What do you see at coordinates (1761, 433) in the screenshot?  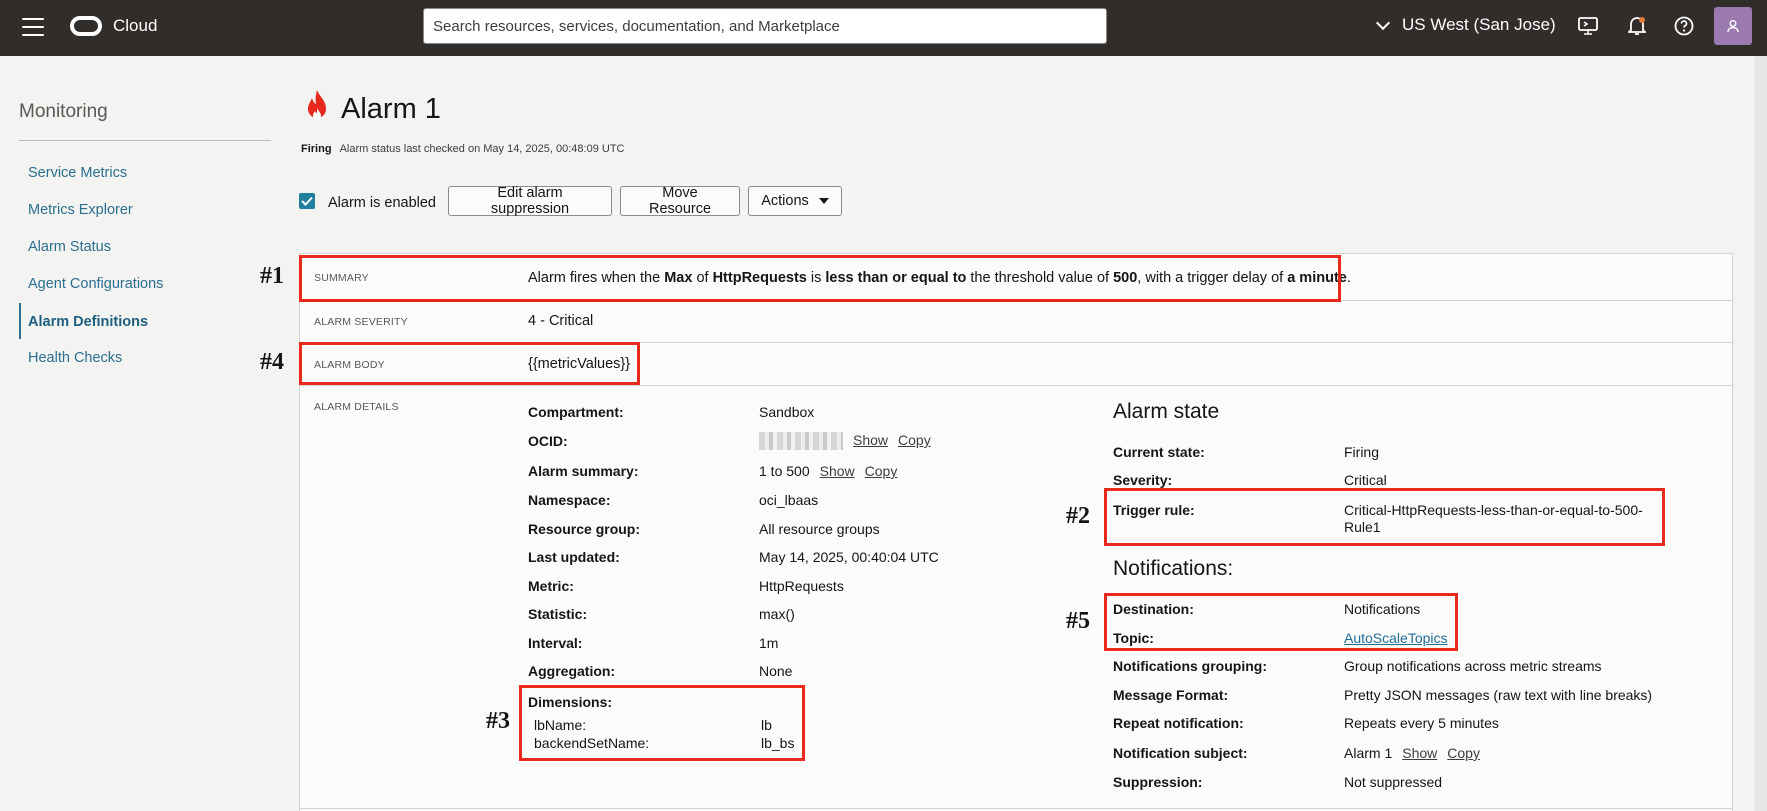 I see `scrollbar` at bounding box center [1761, 433].